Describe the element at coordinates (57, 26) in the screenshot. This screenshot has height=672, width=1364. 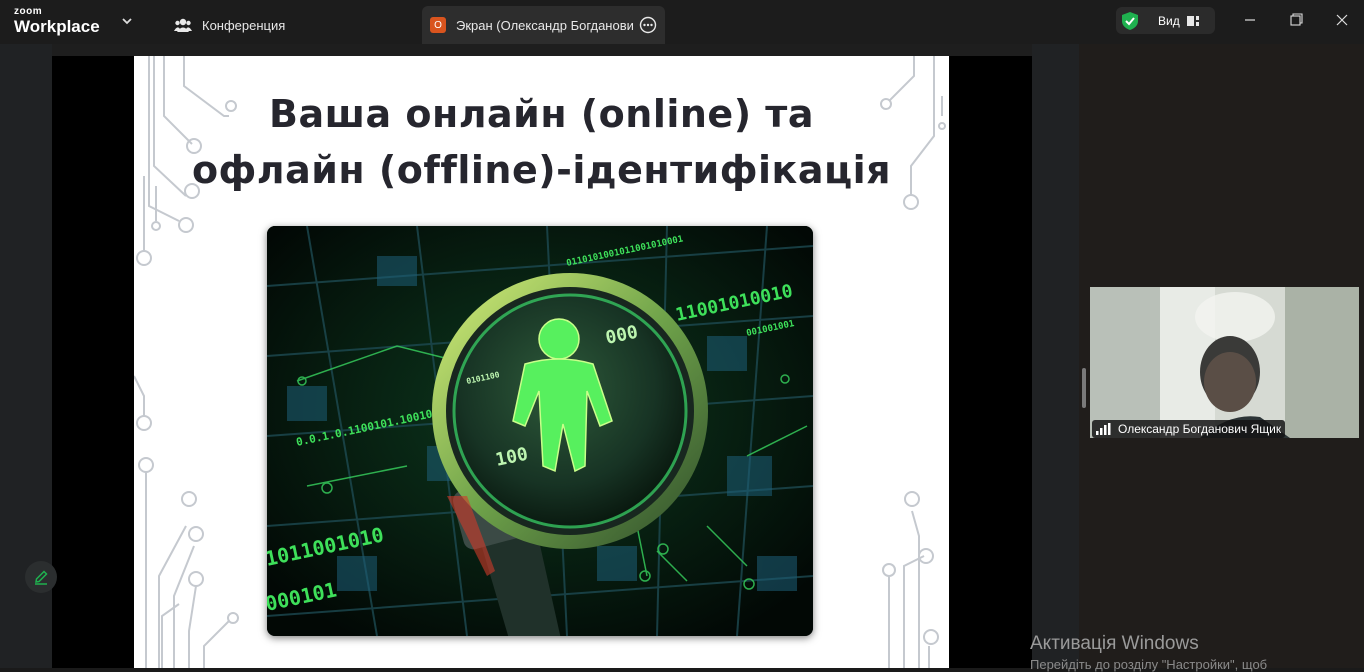
I see `logo-workplace-text: Workplace` at that location.